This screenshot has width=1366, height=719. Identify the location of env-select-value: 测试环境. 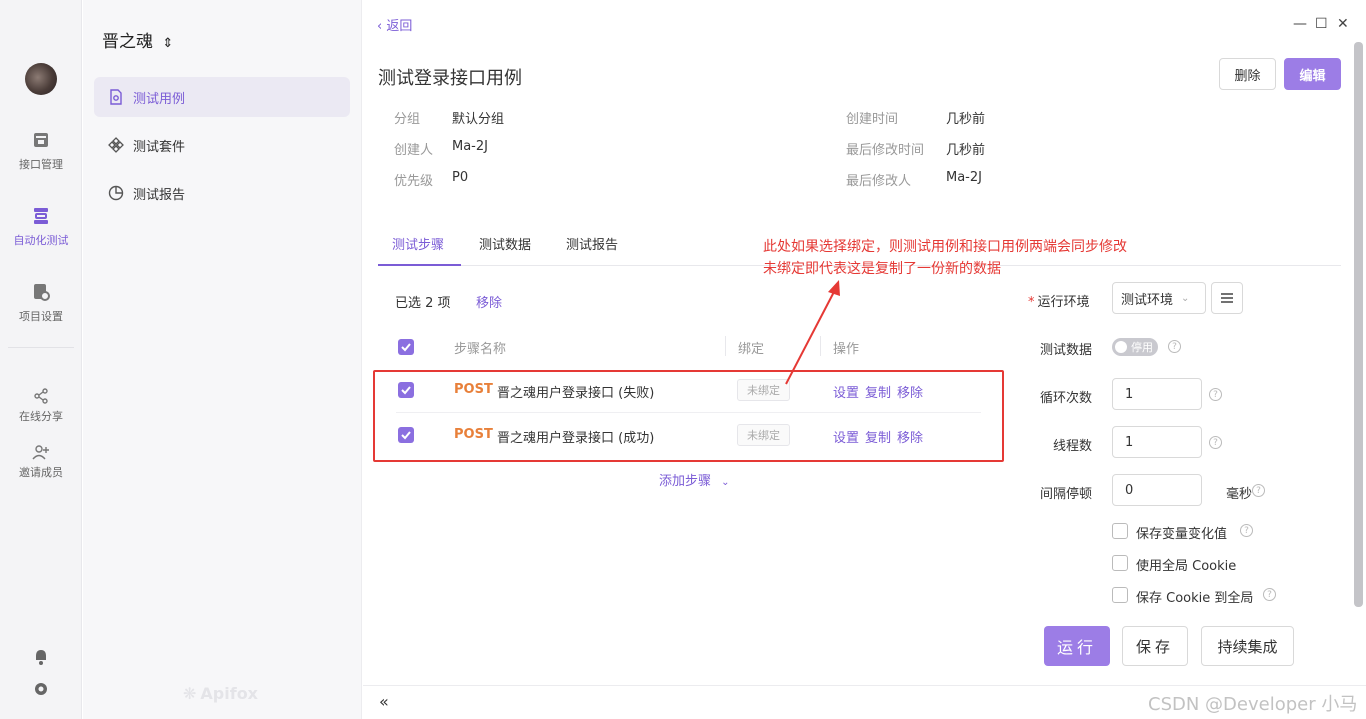
(1147, 300).